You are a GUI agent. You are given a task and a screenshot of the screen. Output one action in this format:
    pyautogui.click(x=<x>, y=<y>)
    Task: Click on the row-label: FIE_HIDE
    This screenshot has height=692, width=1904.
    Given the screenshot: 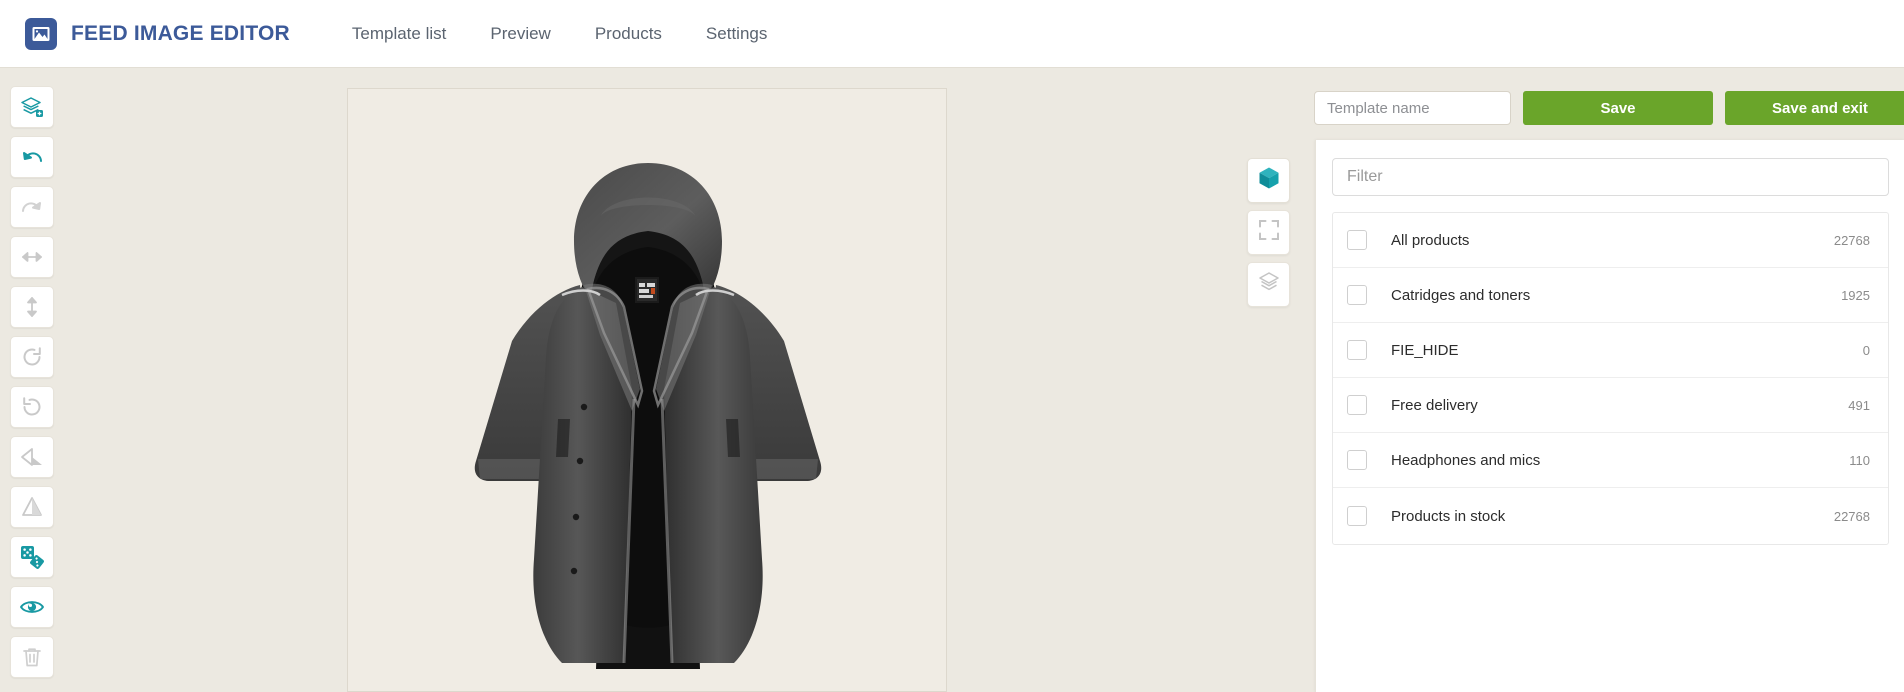 What is the action you would take?
    pyautogui.click(x=1425, y=350)
    